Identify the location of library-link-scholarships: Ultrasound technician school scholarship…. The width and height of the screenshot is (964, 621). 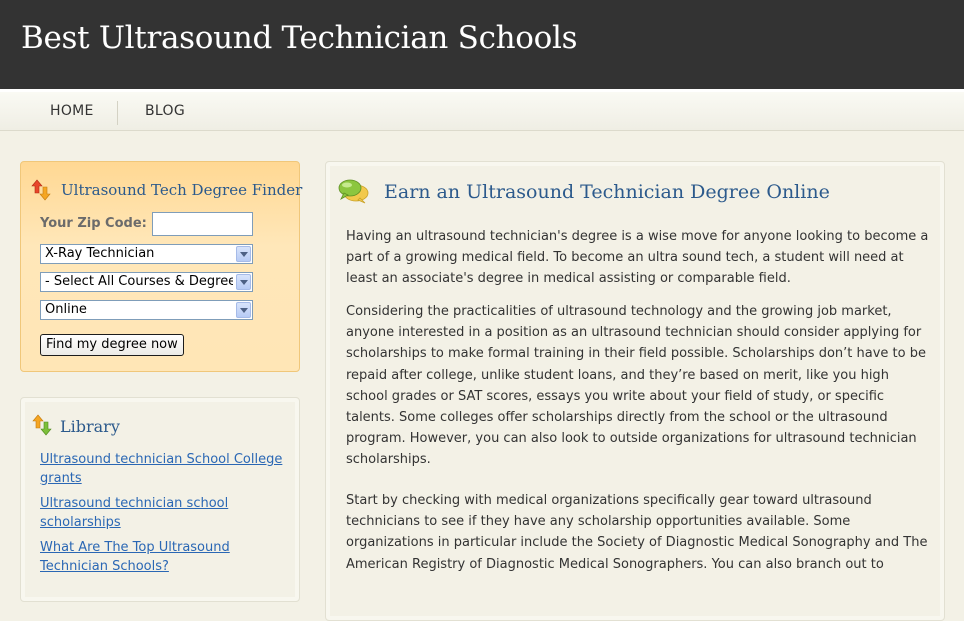
(170, 513).